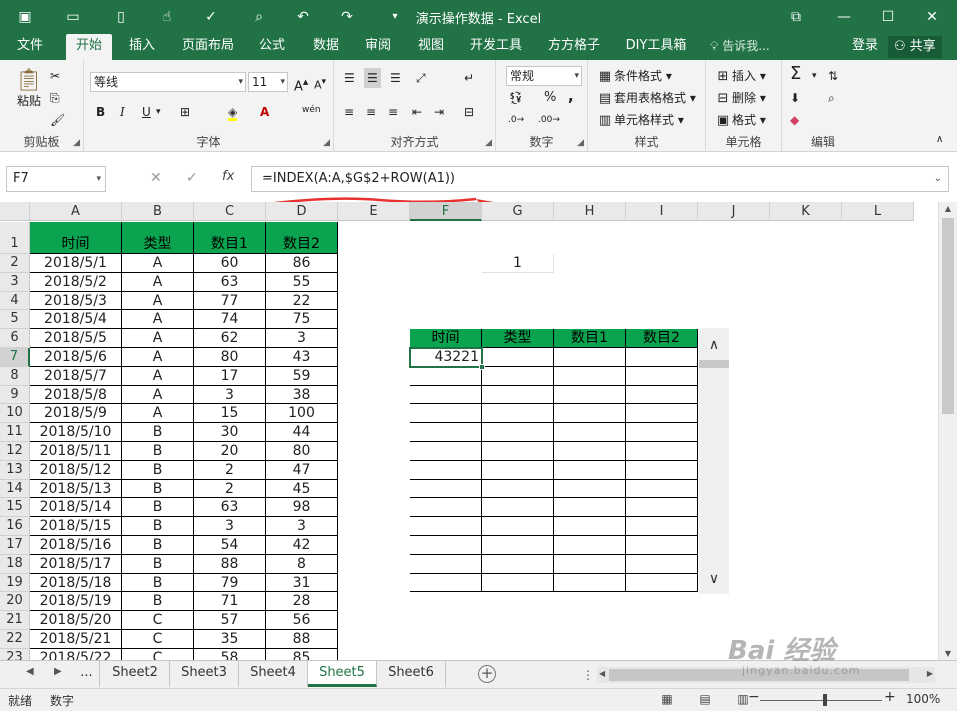 Image resolution: width=957 pixels, height=711 pixels. Describe the element at coordinates (55, 76) in the screenshot. I see `cut-icon: ✂` at that location.